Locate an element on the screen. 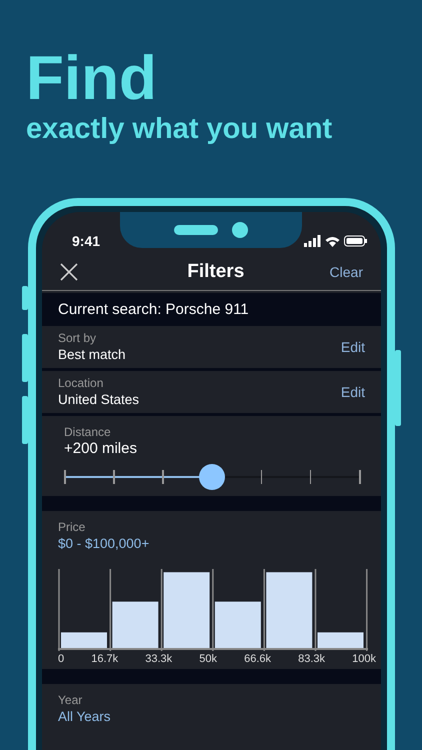 This screenshot has height=750, width=422. filter-value: Best match is located at coordinates (92, 355).